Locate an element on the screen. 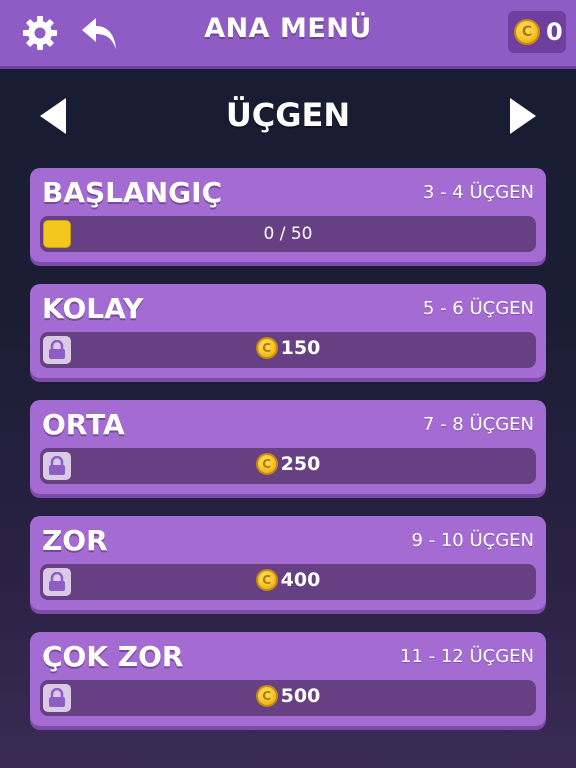  unlock-cost: 250 is located at coordinates (288, 464).